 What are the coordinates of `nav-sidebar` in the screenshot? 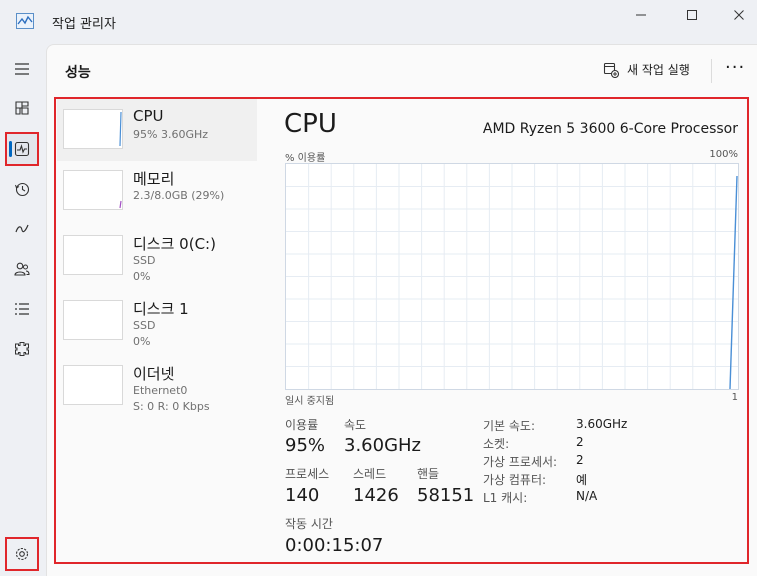 It's located at (23, 309).